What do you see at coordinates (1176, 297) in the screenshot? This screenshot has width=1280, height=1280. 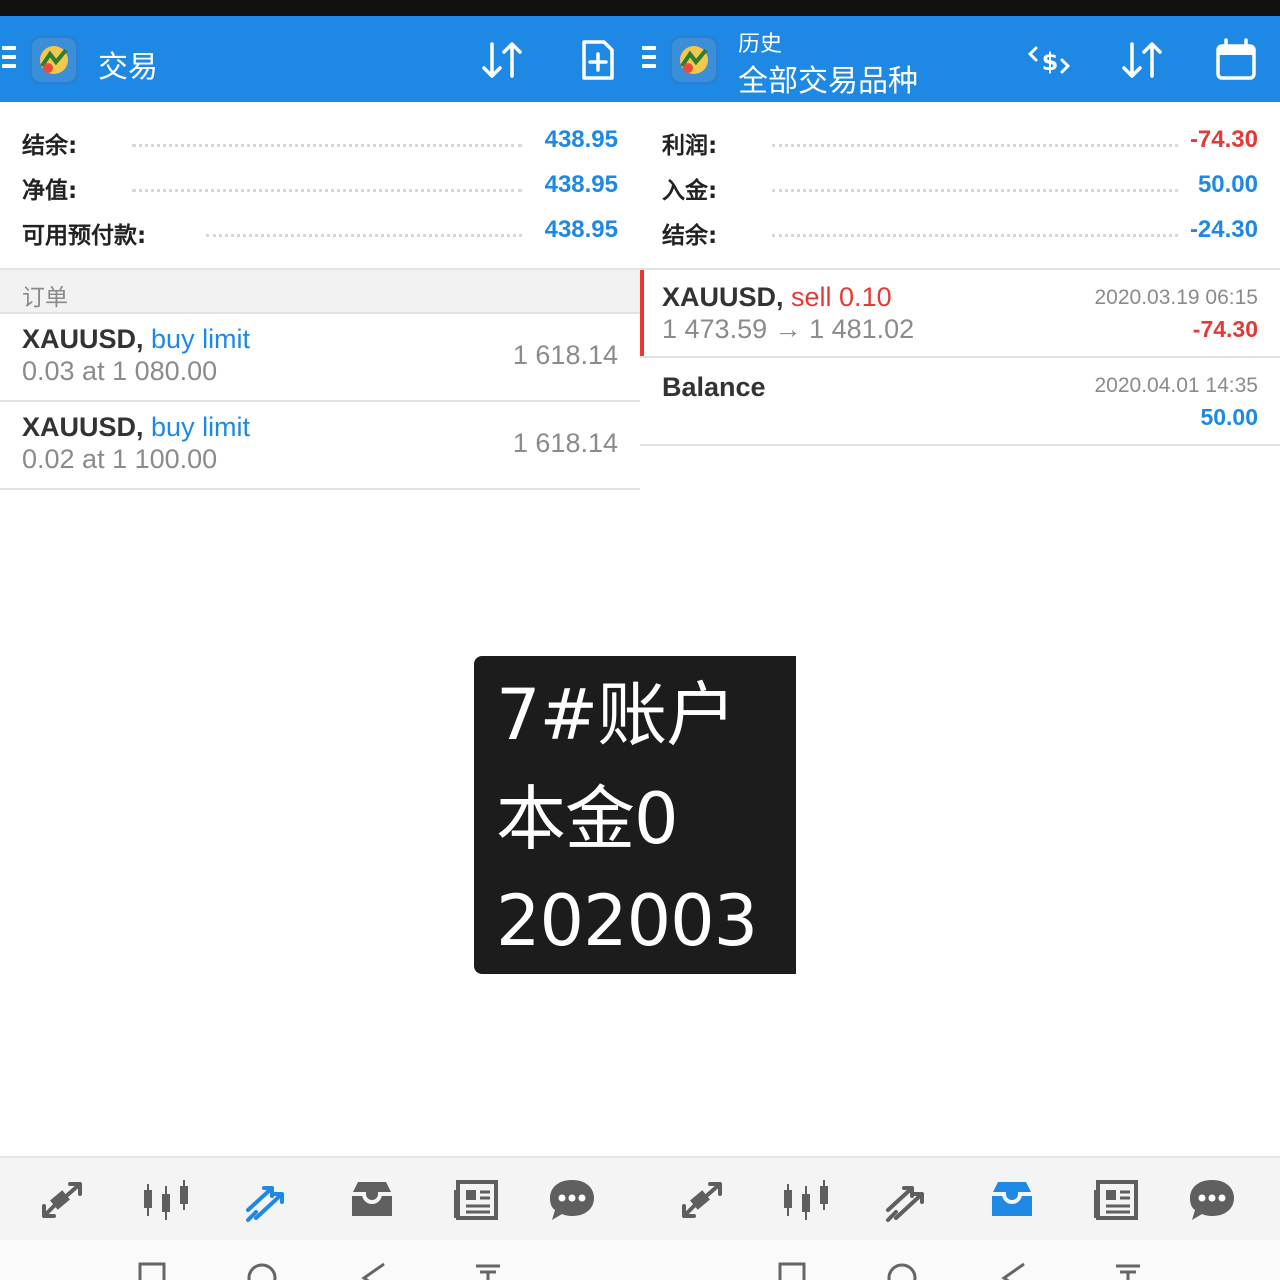 I see `deal-time: 2020.03.19 06:15` at bounding box center [1176, 297].